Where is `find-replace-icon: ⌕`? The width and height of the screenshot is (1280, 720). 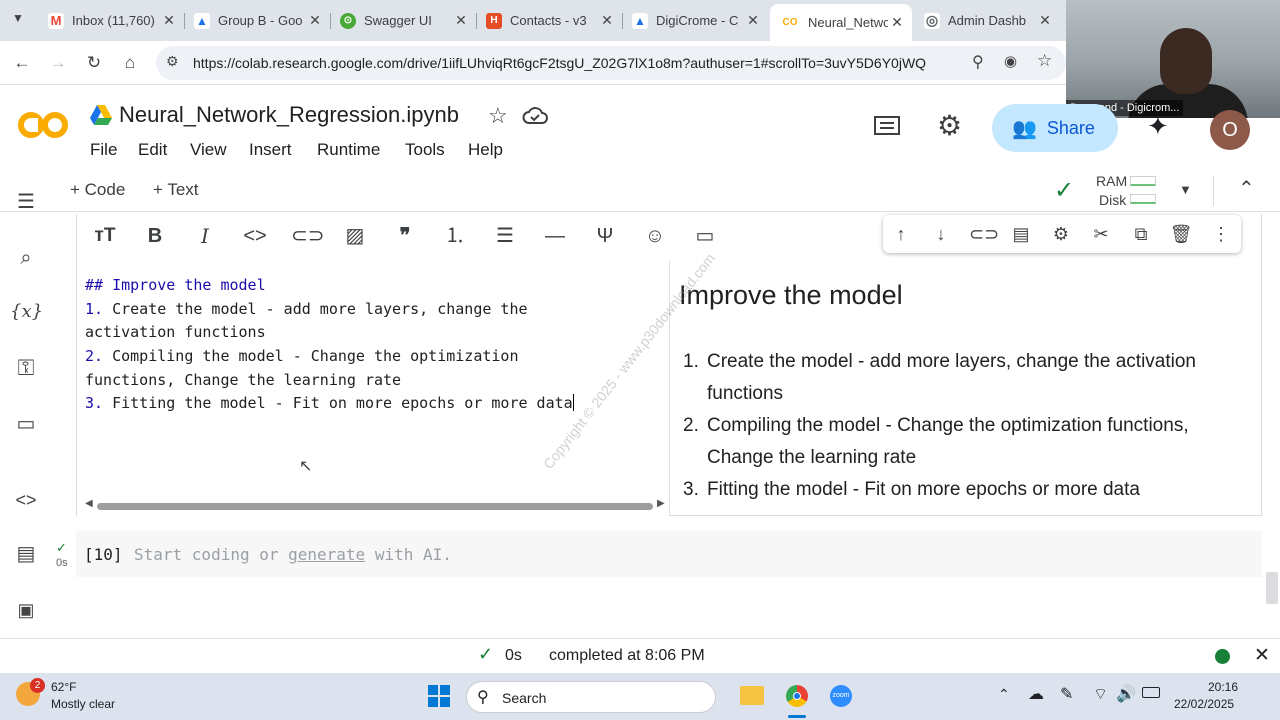 find-replace-icon: ⌕ is located at coordinates (26, 258).